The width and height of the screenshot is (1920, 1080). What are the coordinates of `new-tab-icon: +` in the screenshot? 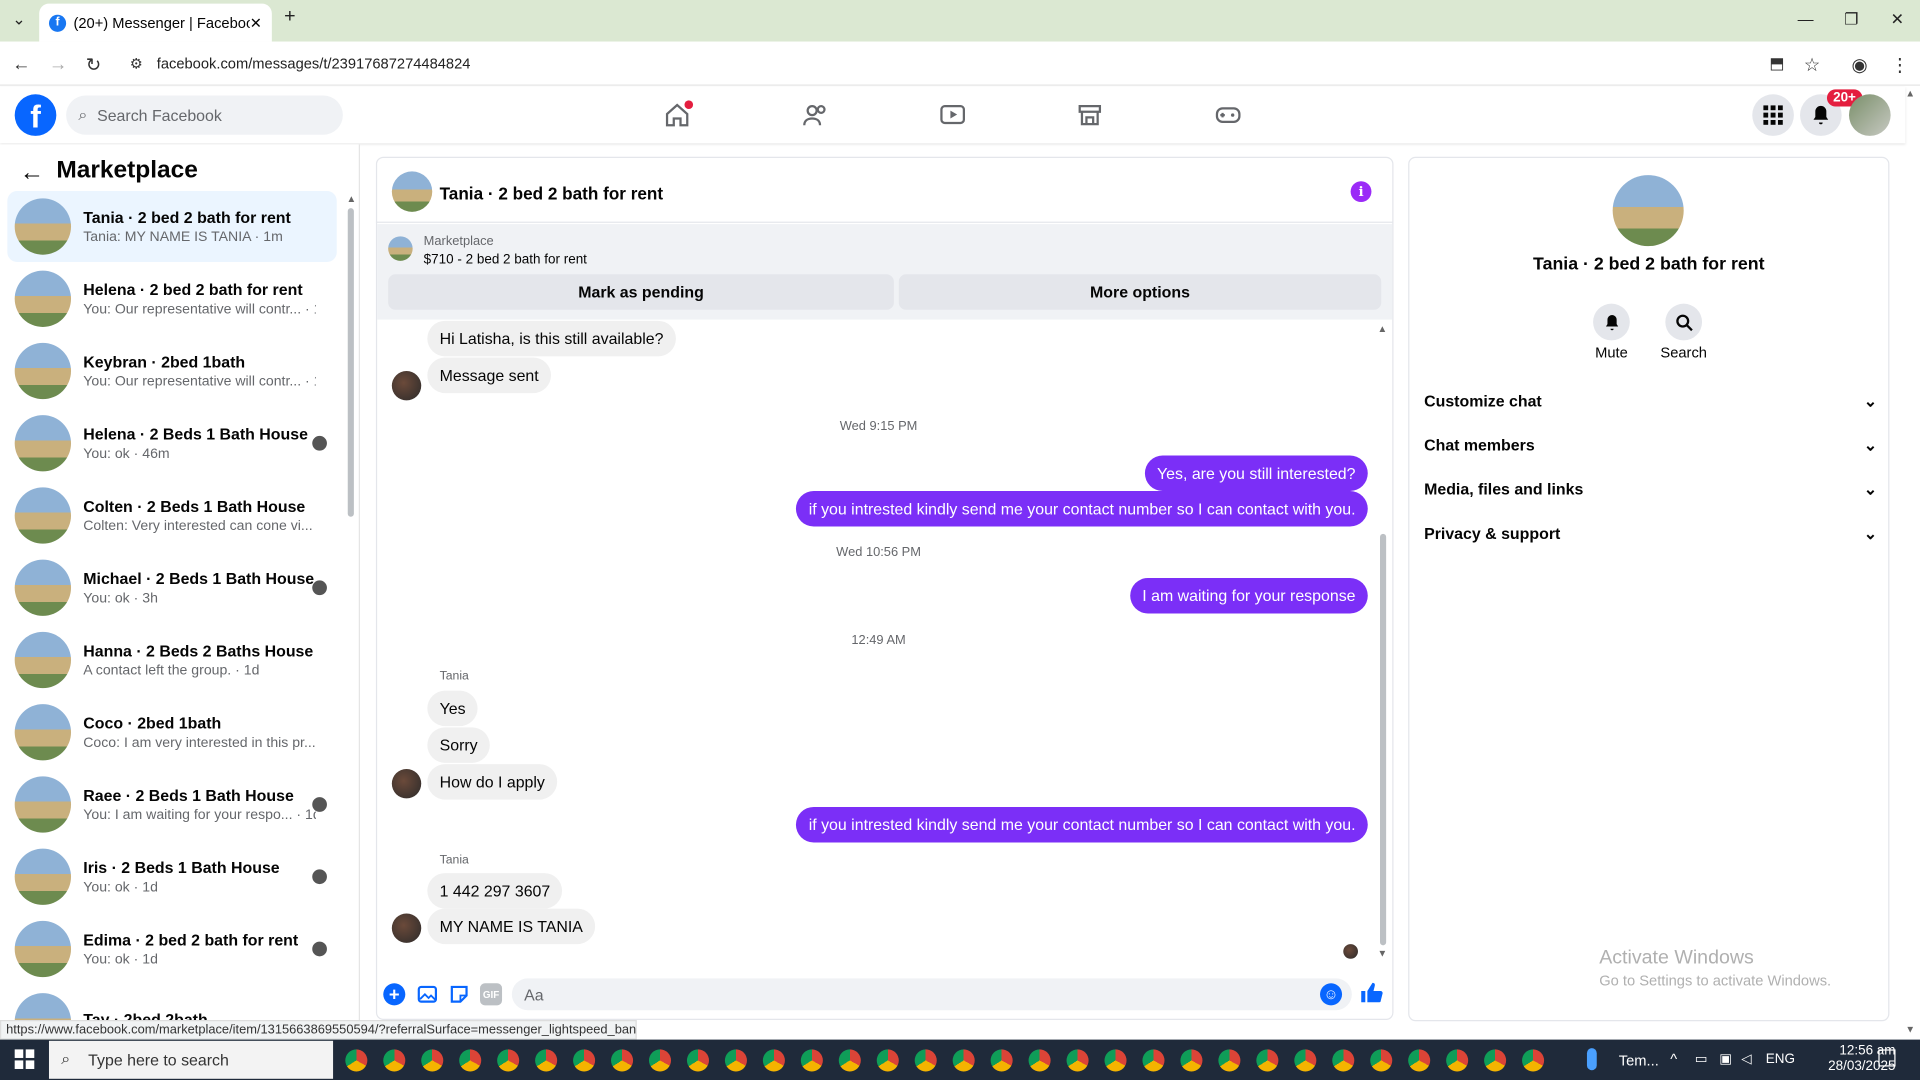 It's located at (289, 17).